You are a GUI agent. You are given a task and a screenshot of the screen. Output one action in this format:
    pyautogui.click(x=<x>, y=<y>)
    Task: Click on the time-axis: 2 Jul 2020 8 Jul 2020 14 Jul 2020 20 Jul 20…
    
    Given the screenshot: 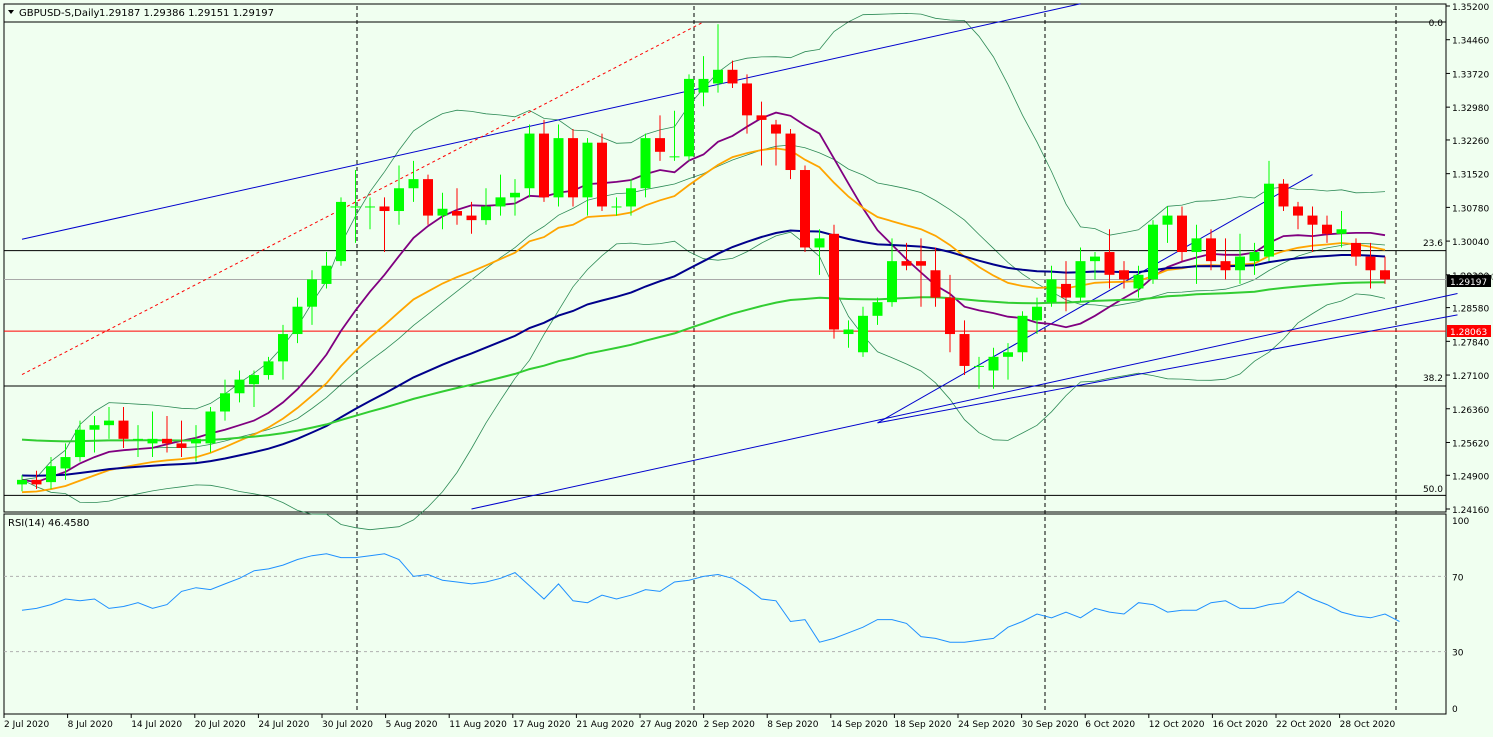 What is the action you would take?
    pyautogui.click(x=699, y=722)
    